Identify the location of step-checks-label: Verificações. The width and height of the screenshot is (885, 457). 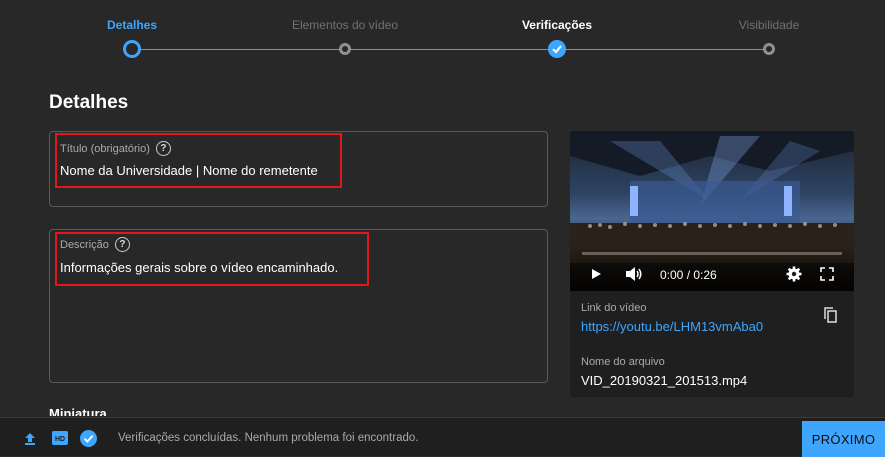
(557, 25).